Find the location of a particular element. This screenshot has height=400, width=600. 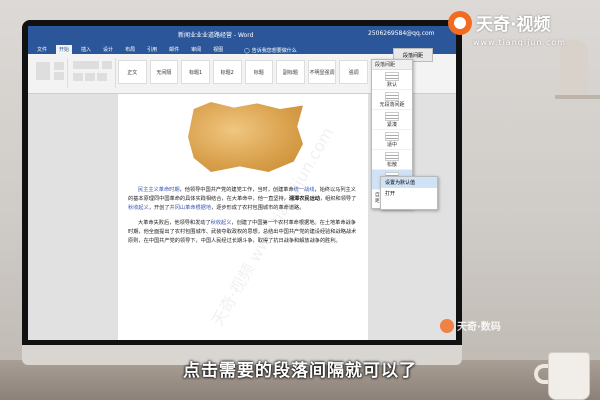

text-link: 井冈山革命根据地 is located at coordinates (191, 208).